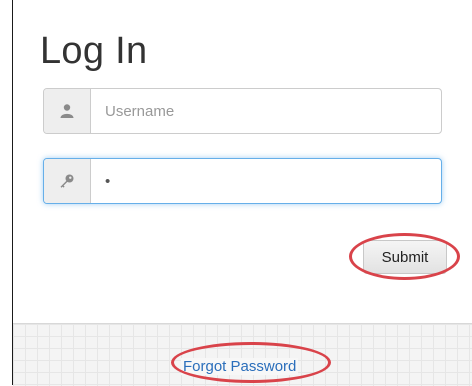 The height and width of the screenshot is (386, 472). What do you see at coordinates (405, 257) in the screenshot?
I see `submit-button: Submit` at bounding box center [405, 257].